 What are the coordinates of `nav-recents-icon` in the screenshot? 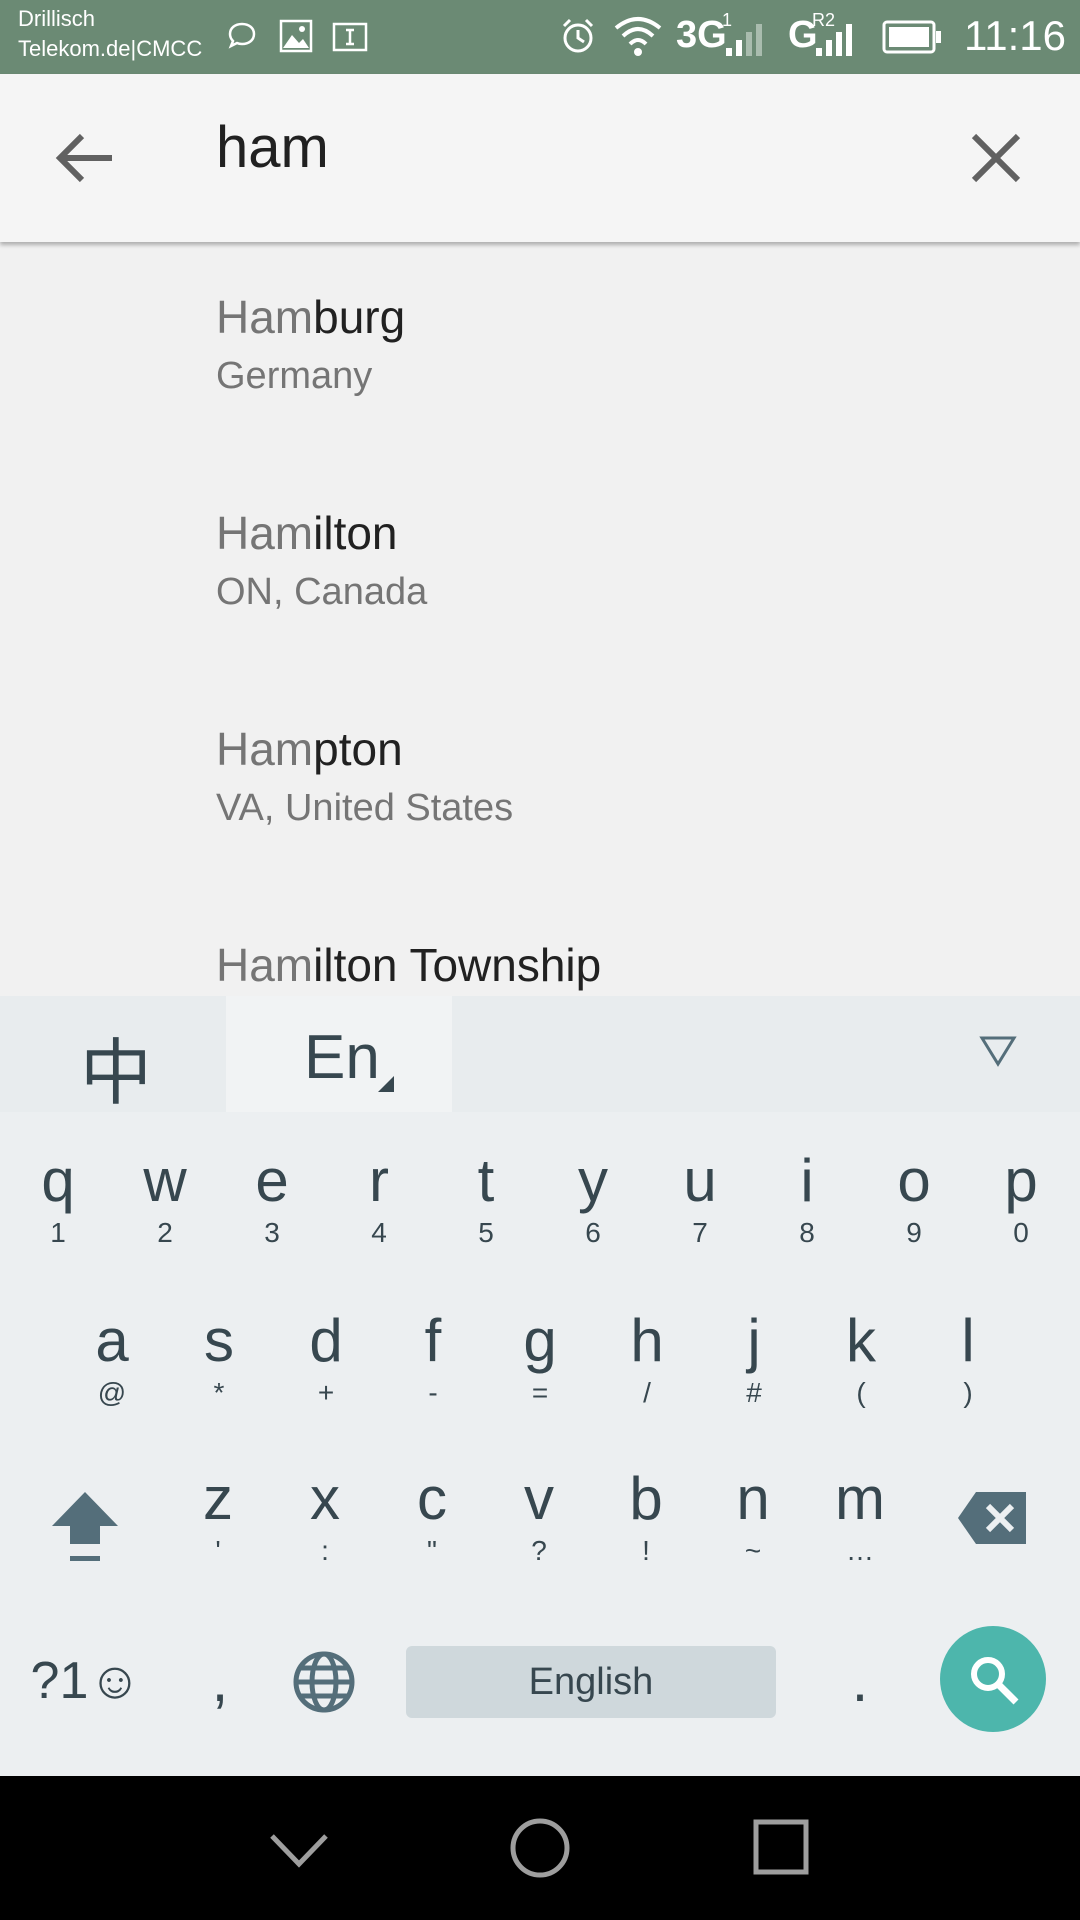 It's located at (781, 1847).